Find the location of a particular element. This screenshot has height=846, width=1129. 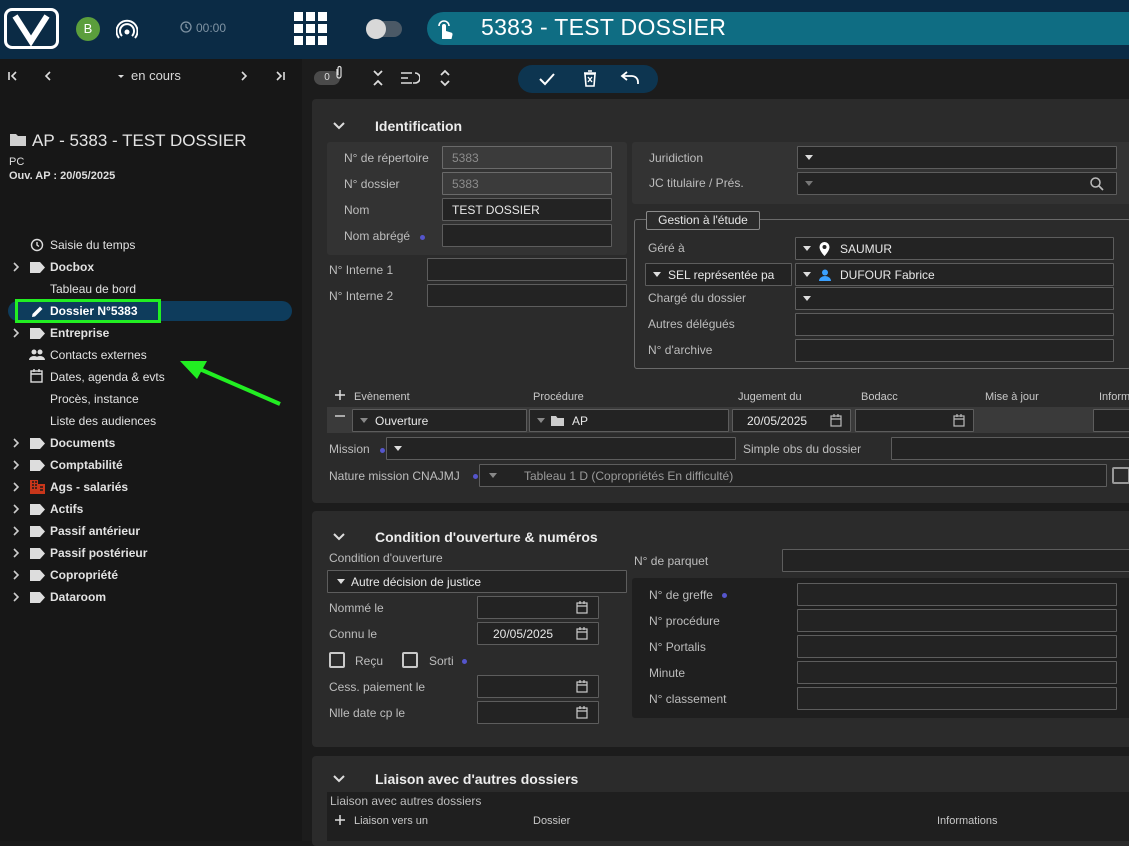

sel-person-select: DUFOUR Fabrice is located at coordinates (954, 274).